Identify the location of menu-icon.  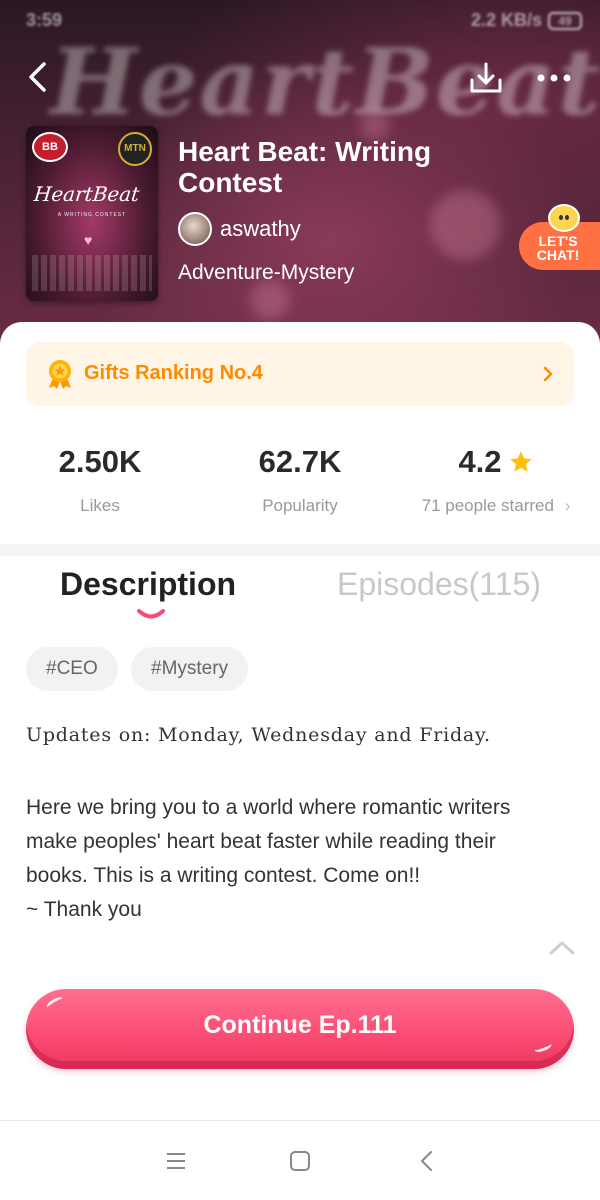
(176, 1161).